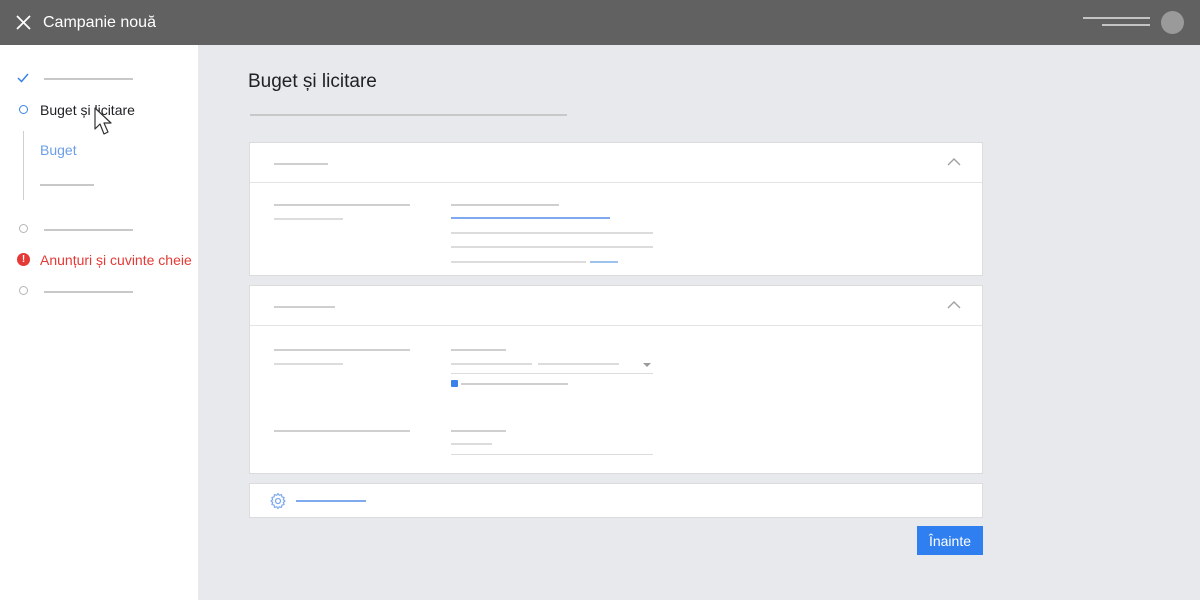 This screenshot has width=1200, height=600. Describe the element at coordinates (530, 218) in the screenshot. I see `budget-input` at that location.